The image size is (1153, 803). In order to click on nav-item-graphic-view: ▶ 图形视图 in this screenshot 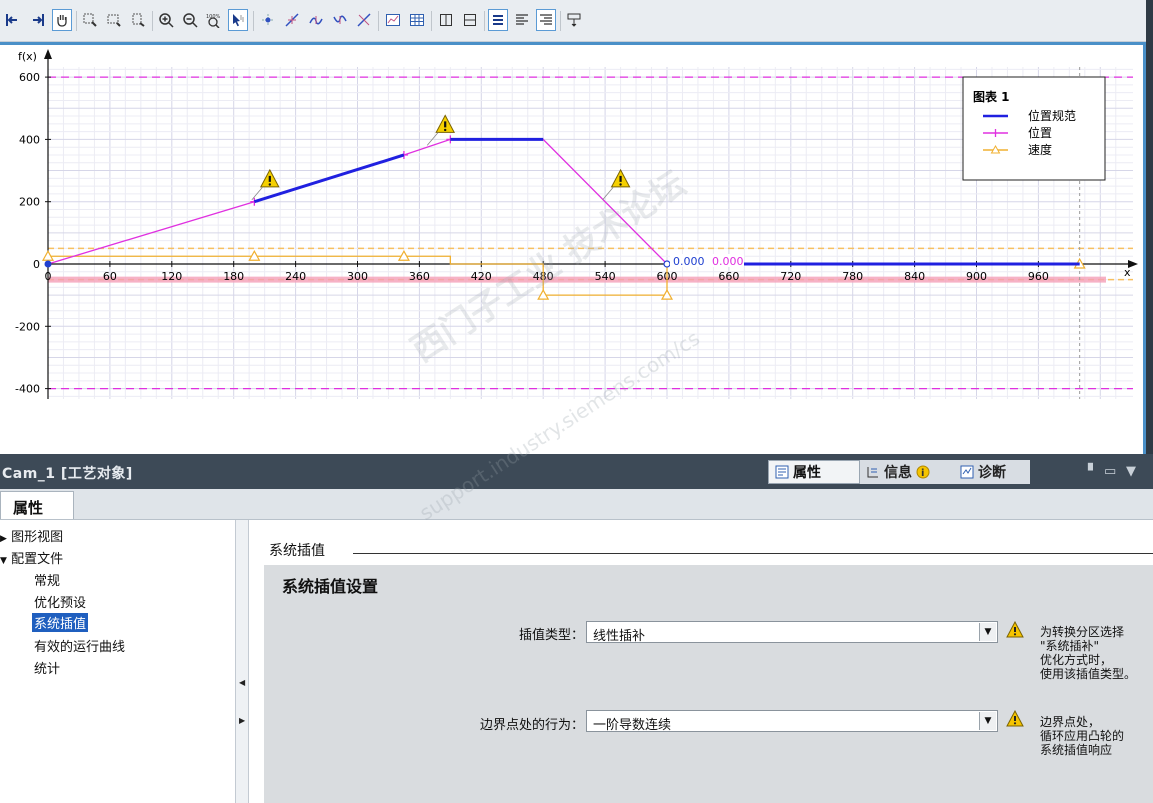, I will do `click(31, 535)`.